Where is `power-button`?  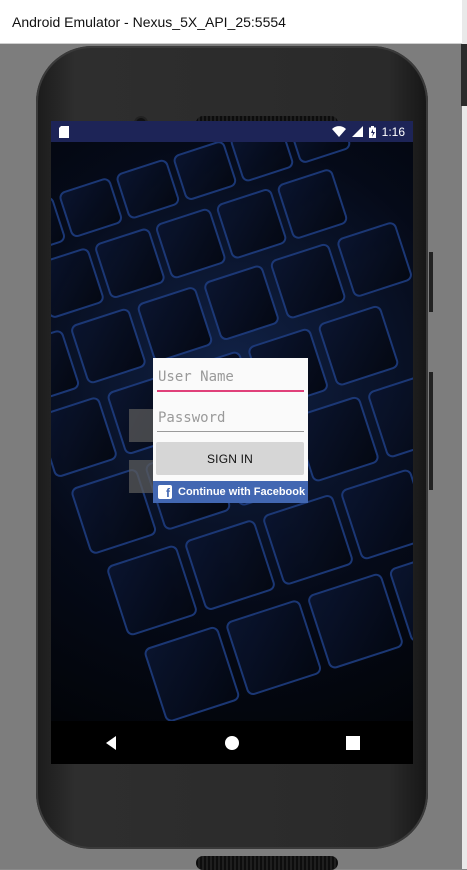 power-button is located at coordinates (431, 282).